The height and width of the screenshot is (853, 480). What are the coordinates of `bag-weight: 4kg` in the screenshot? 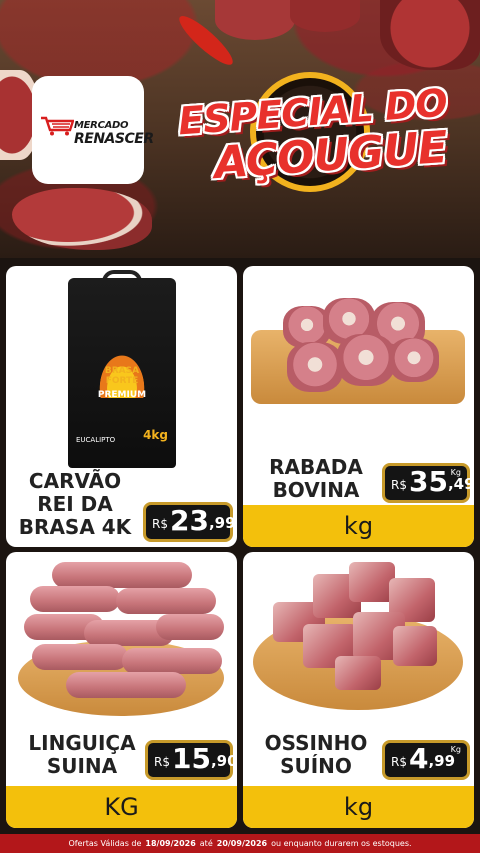 It's located at (155, 435).